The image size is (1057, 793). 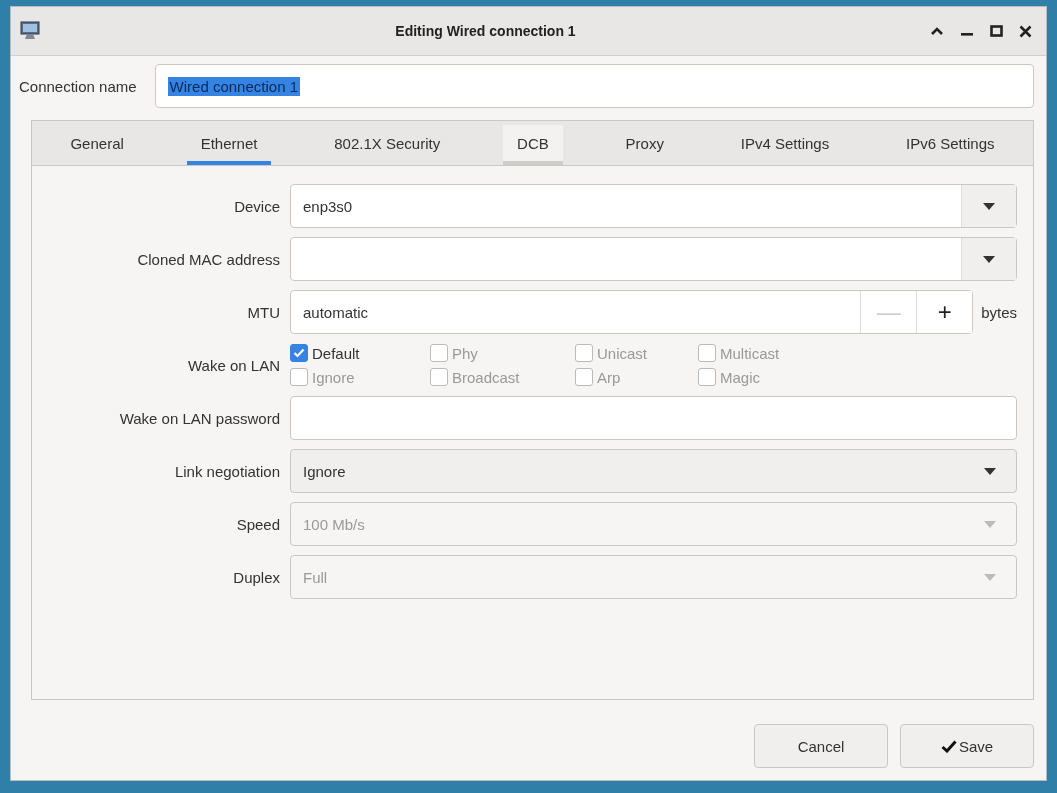 What do you see at coordinates (199, 418) in the screenshot?
I see `field-label: Wake on LAN password` at bounding box center [199, 418].